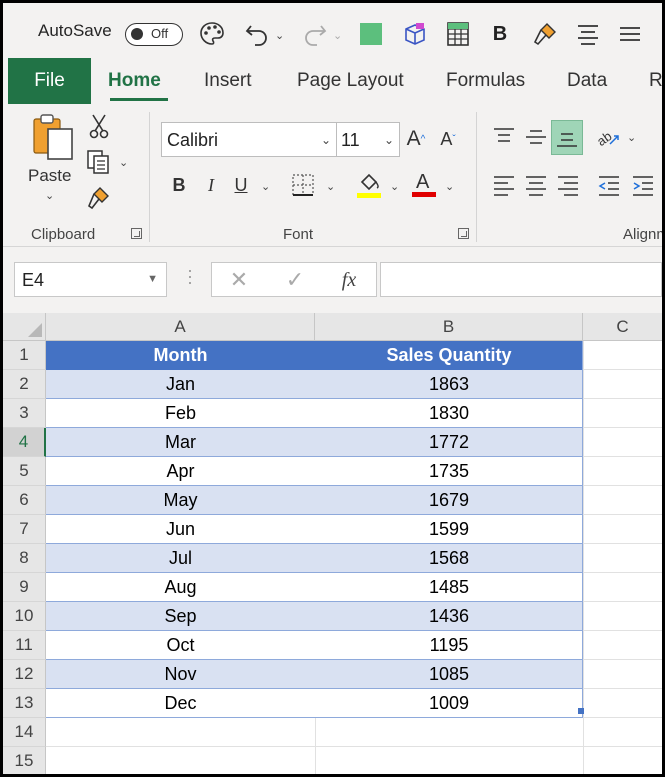  Describe the element at coordinates (449, 703) in the screenshot. I see `cell-sales: 1009` at that location.